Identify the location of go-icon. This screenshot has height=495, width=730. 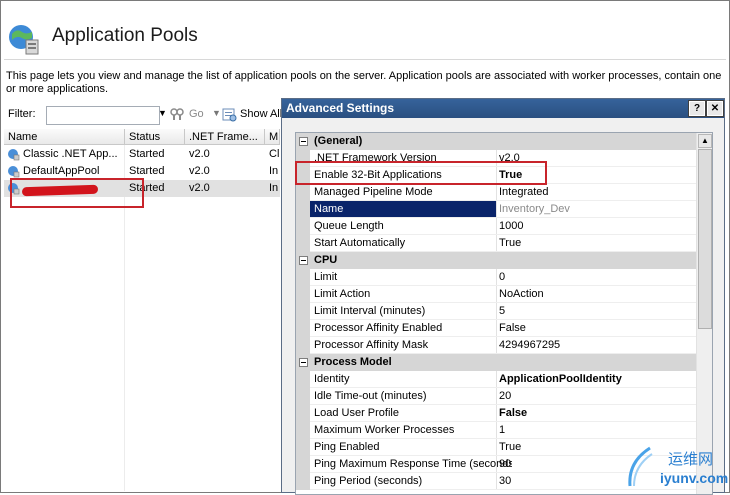
(177, 114).